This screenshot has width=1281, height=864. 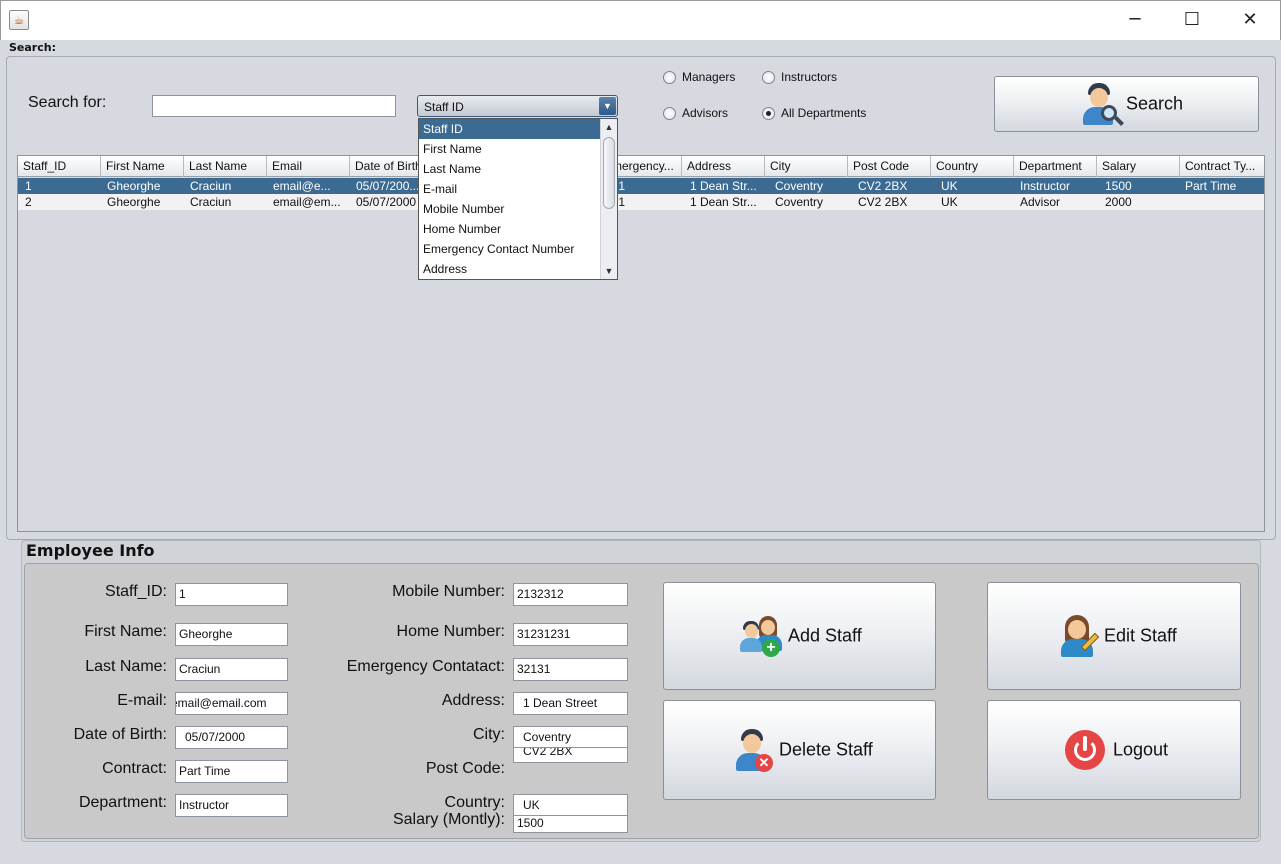 What do you see at coordinates (448, 819) in the screenshot?
I see `label-salary: Salary (Montly):` at bounding box center [448, 819].